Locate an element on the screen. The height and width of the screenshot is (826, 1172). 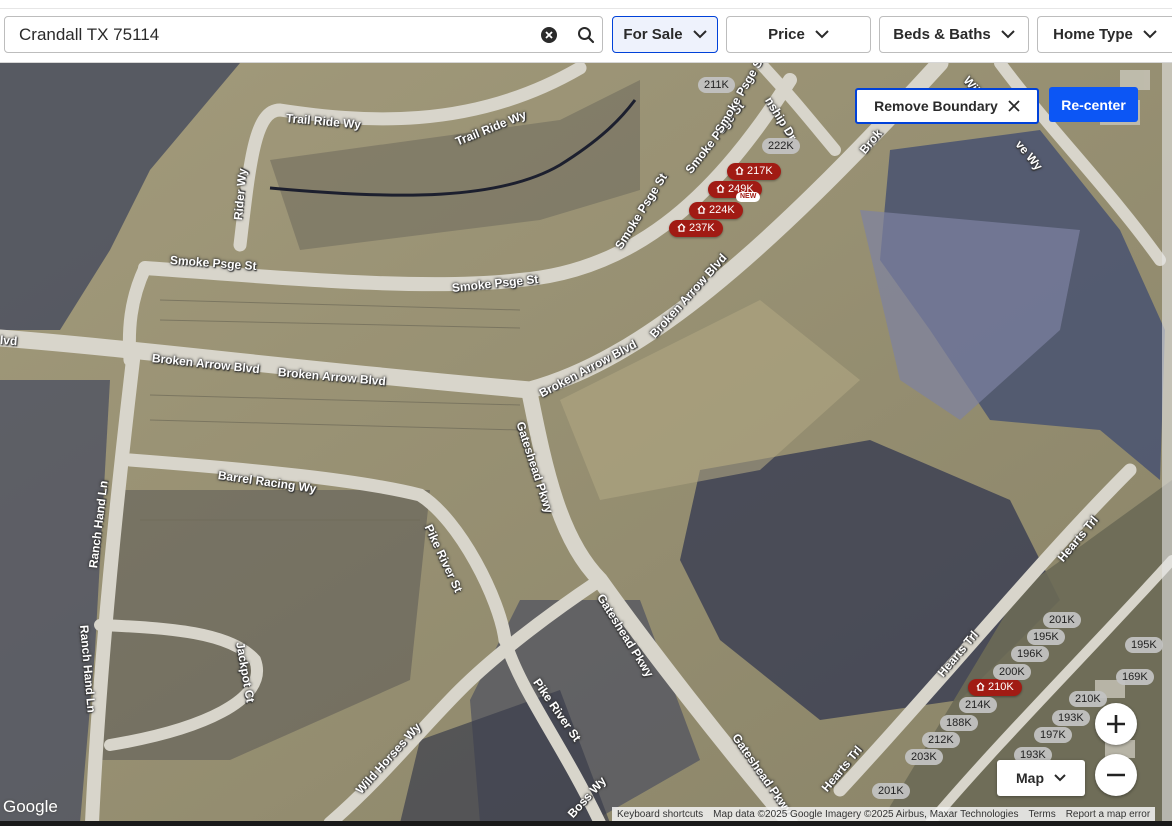
listing-price: 224K is located at coordinates (722, 210).